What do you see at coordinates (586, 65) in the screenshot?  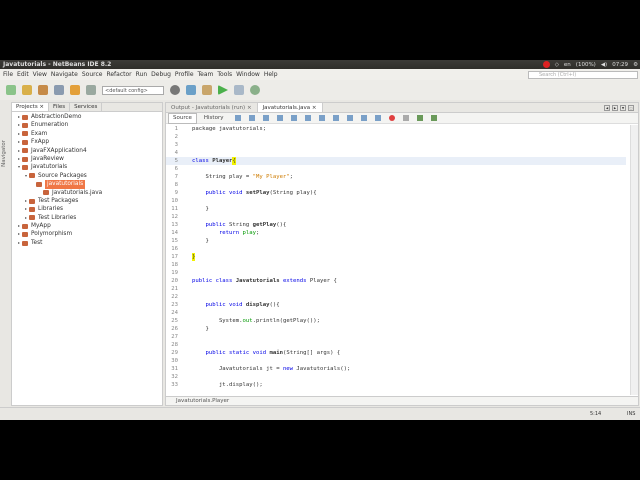 I see `battery-status: (100%)` at bounding box center [586, 65].